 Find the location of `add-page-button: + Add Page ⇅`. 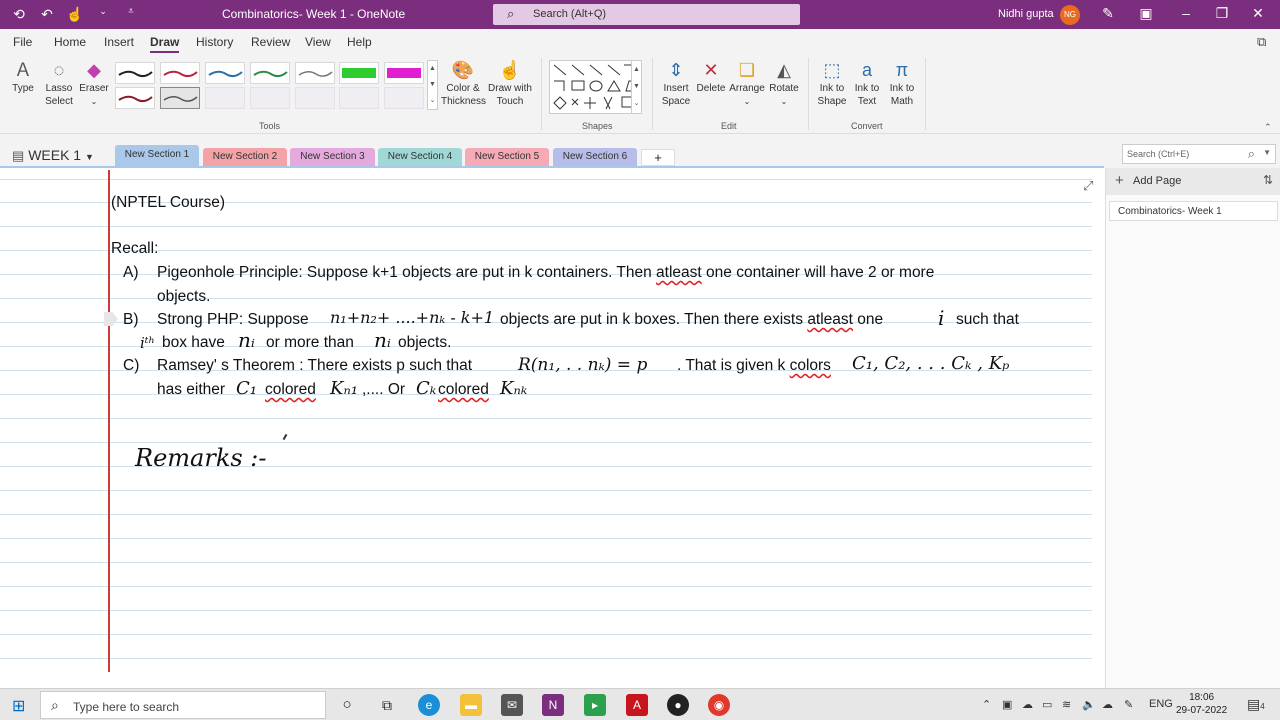

add-page-button: + Add Page ⇅ is located at coordinates (1193, 181).